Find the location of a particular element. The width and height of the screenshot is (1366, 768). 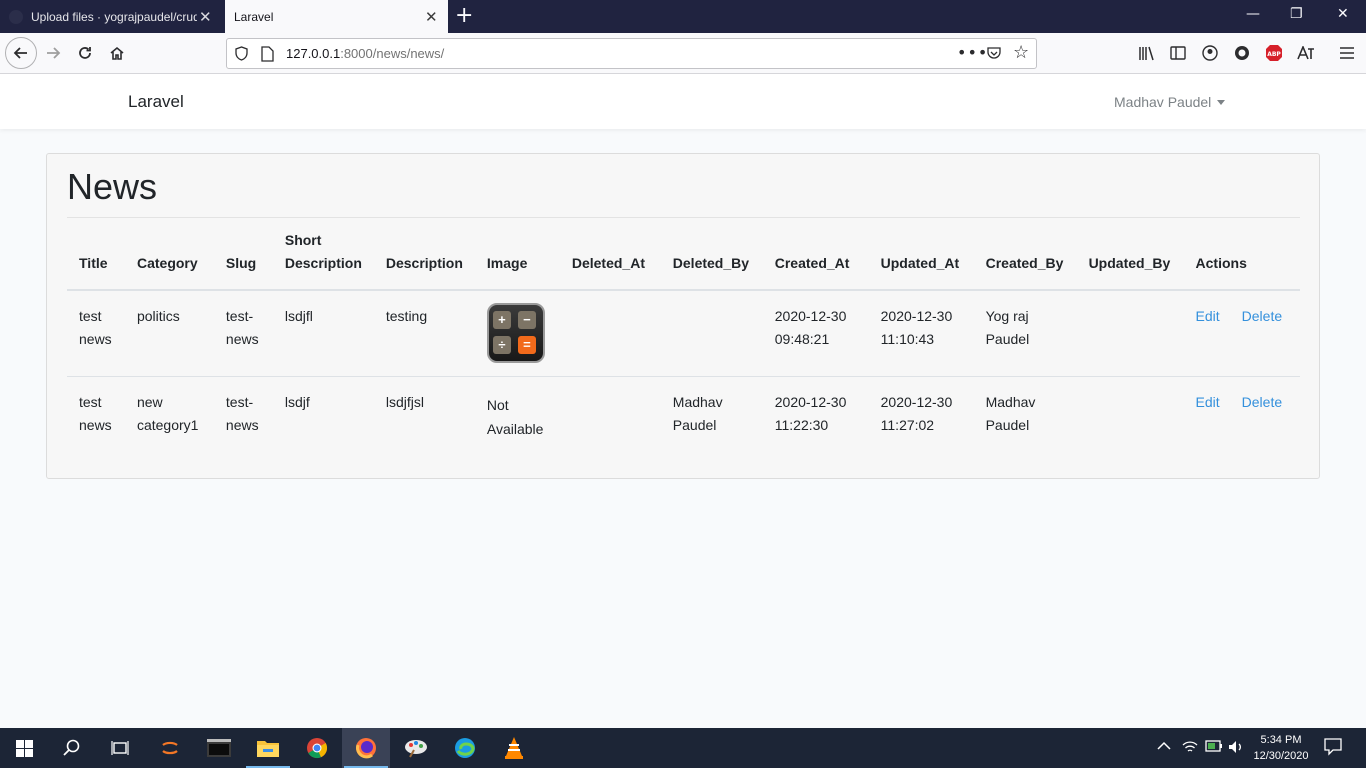

translate-icon is located at coordinates (1306, 53).